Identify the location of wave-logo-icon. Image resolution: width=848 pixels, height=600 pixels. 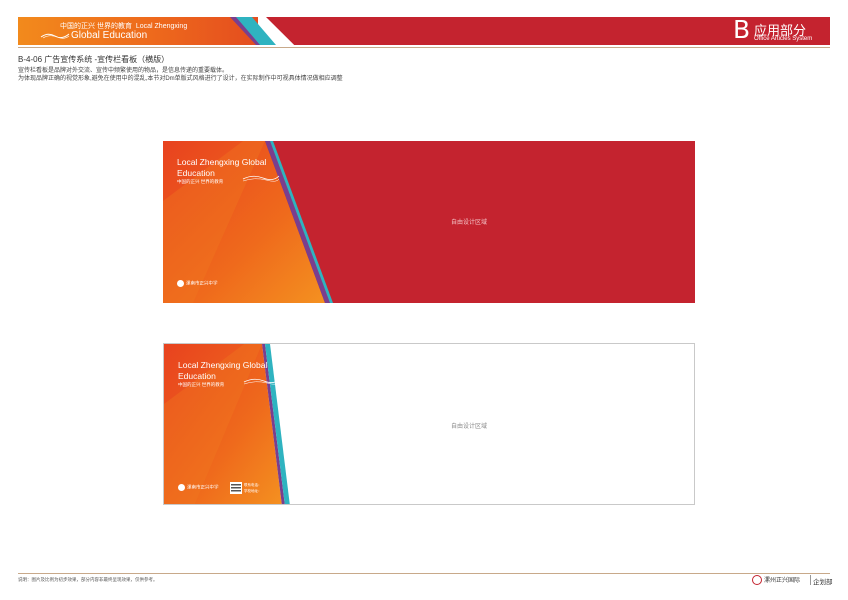
(55, 36).